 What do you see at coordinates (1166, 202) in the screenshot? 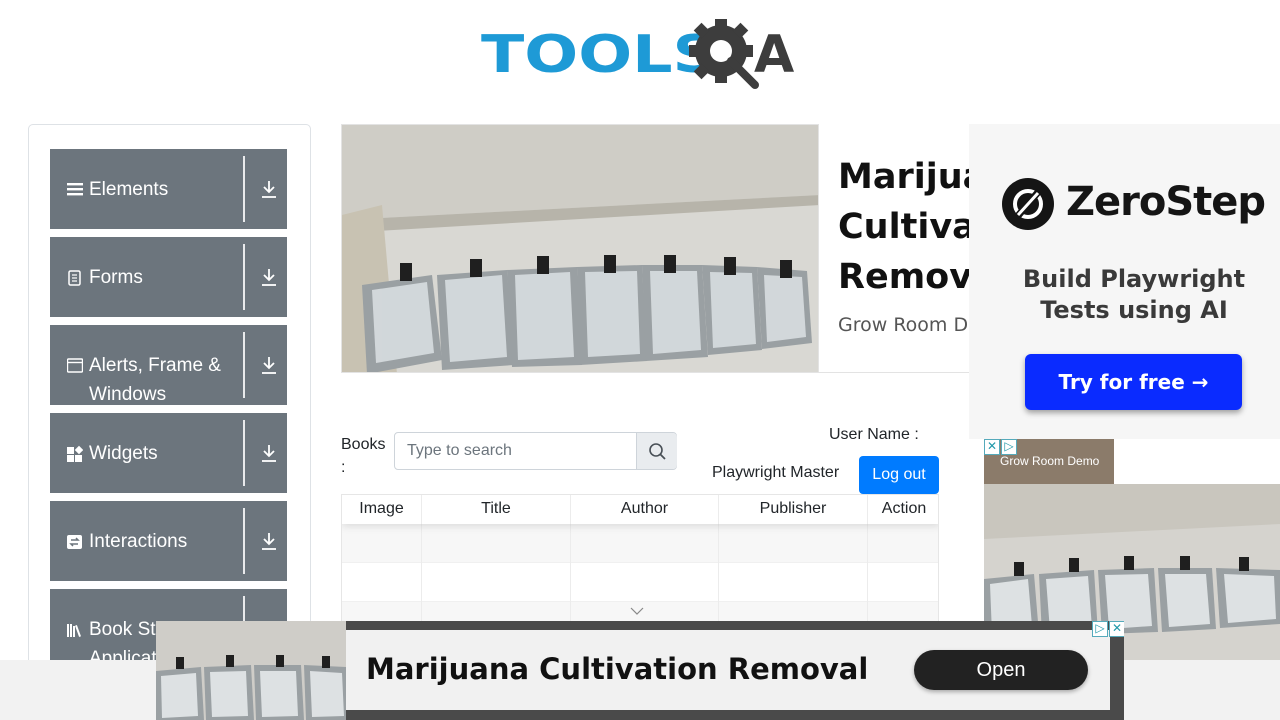
I see `zerostep-brand: ZeroStep` at bounding box center [1166, 202].